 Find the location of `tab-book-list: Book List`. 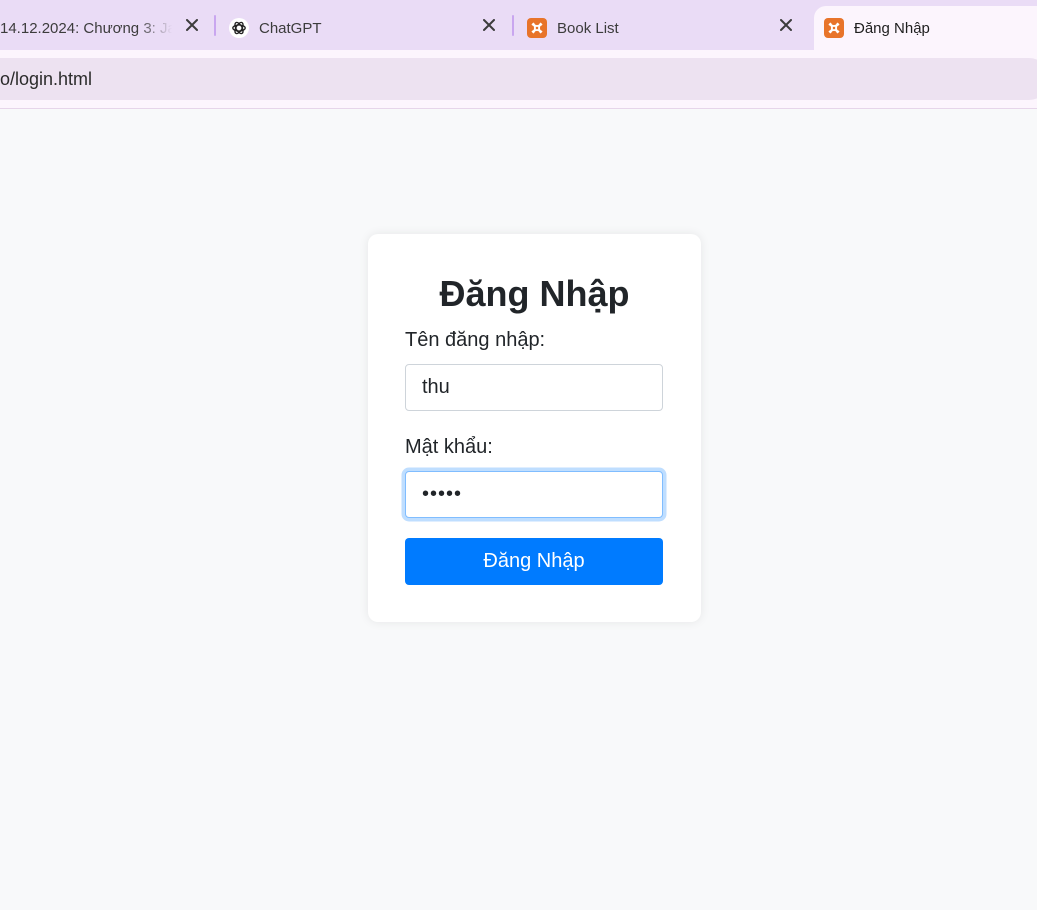

tab-book-list: Book List is located at coordinates (667, 28).